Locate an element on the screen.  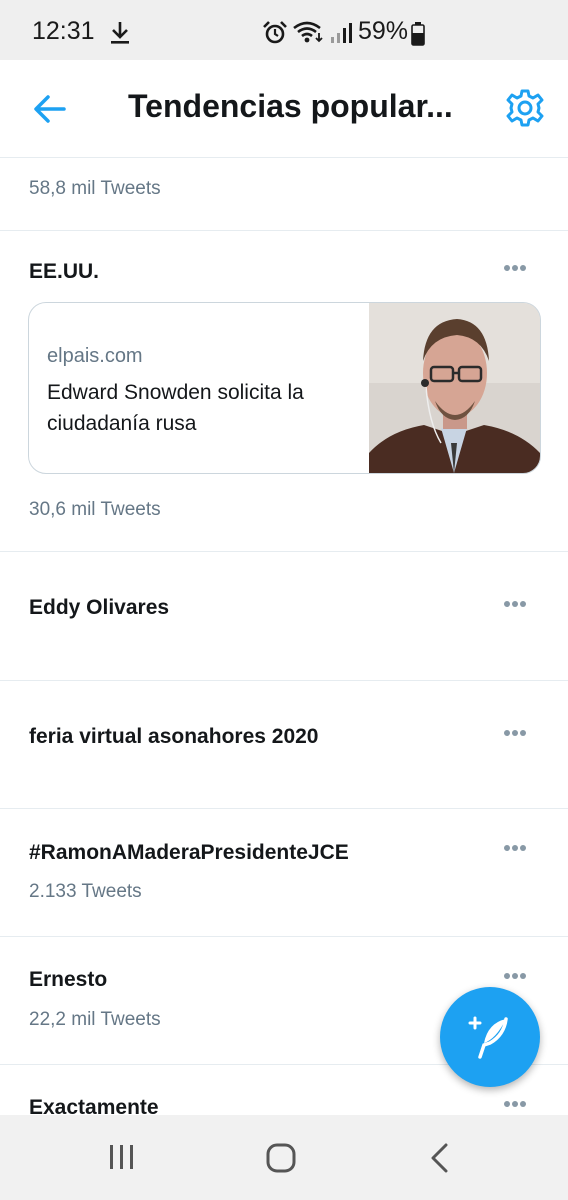
system-nav-bar is located at coordinates (284, 1157).